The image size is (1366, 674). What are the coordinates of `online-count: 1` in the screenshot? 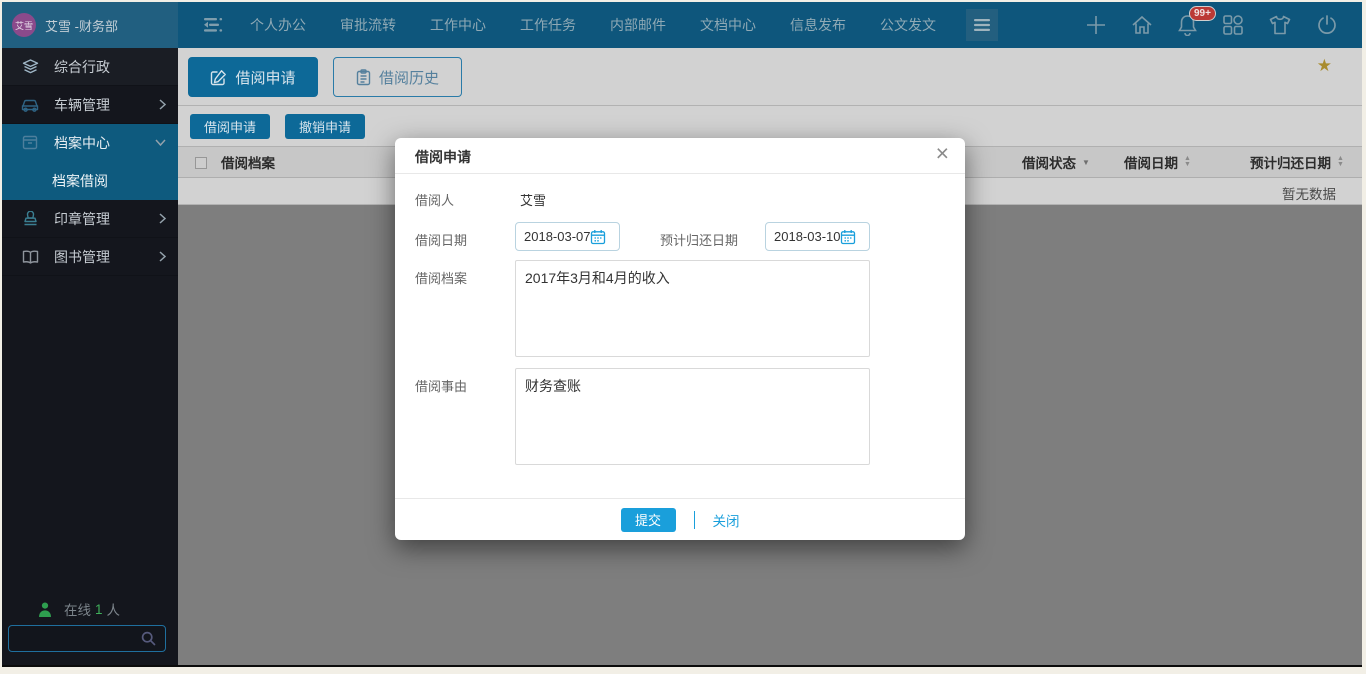 It's located at (99, 609).